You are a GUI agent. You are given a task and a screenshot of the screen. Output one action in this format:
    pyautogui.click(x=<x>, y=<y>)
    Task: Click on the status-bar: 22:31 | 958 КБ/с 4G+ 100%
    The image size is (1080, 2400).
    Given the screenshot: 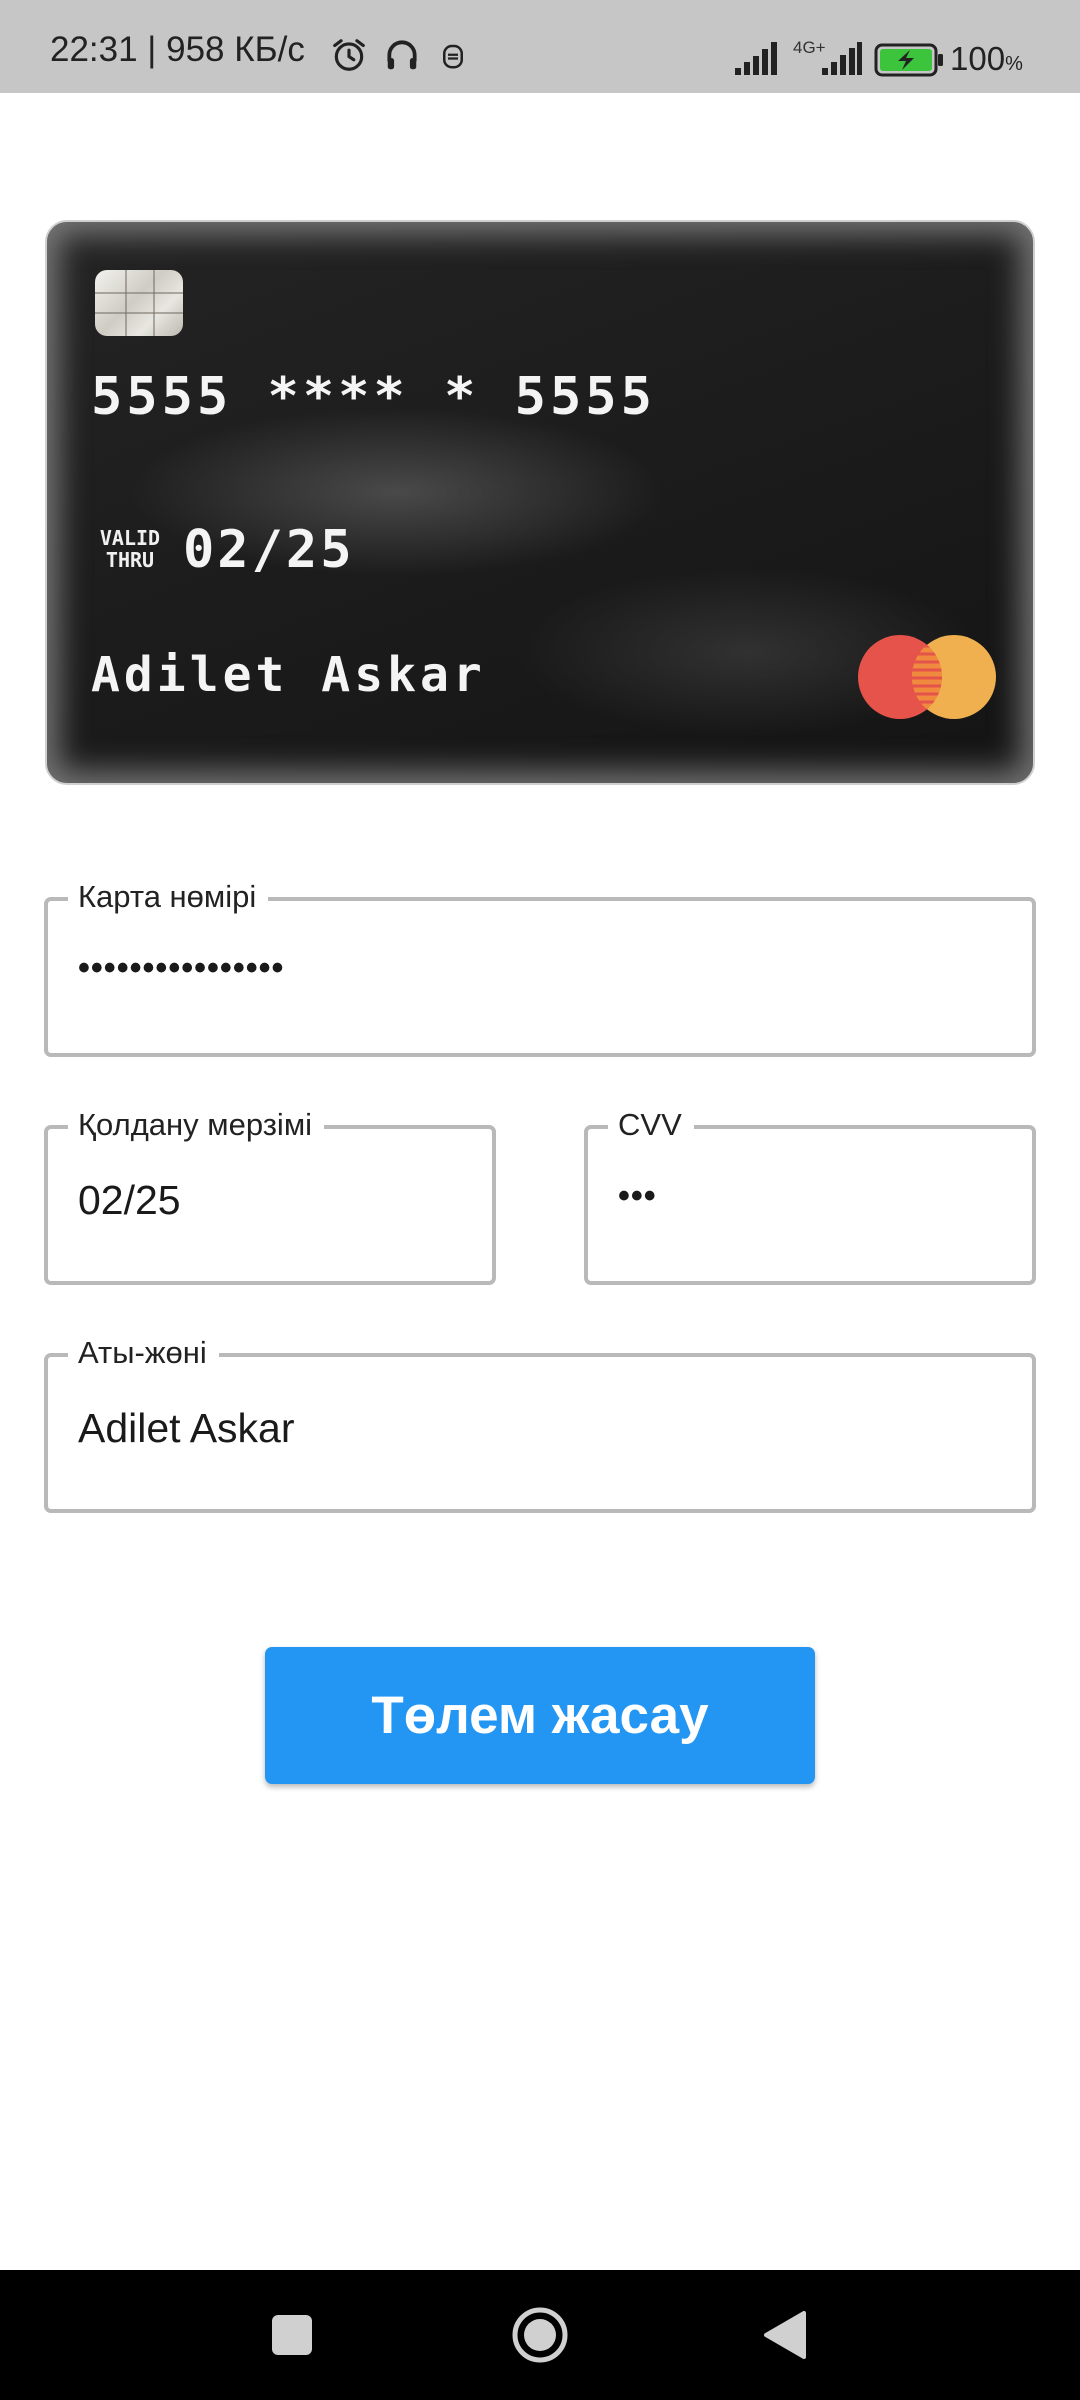 What is the action you would take?
    pyautogui.click(x=540, y=46)
    